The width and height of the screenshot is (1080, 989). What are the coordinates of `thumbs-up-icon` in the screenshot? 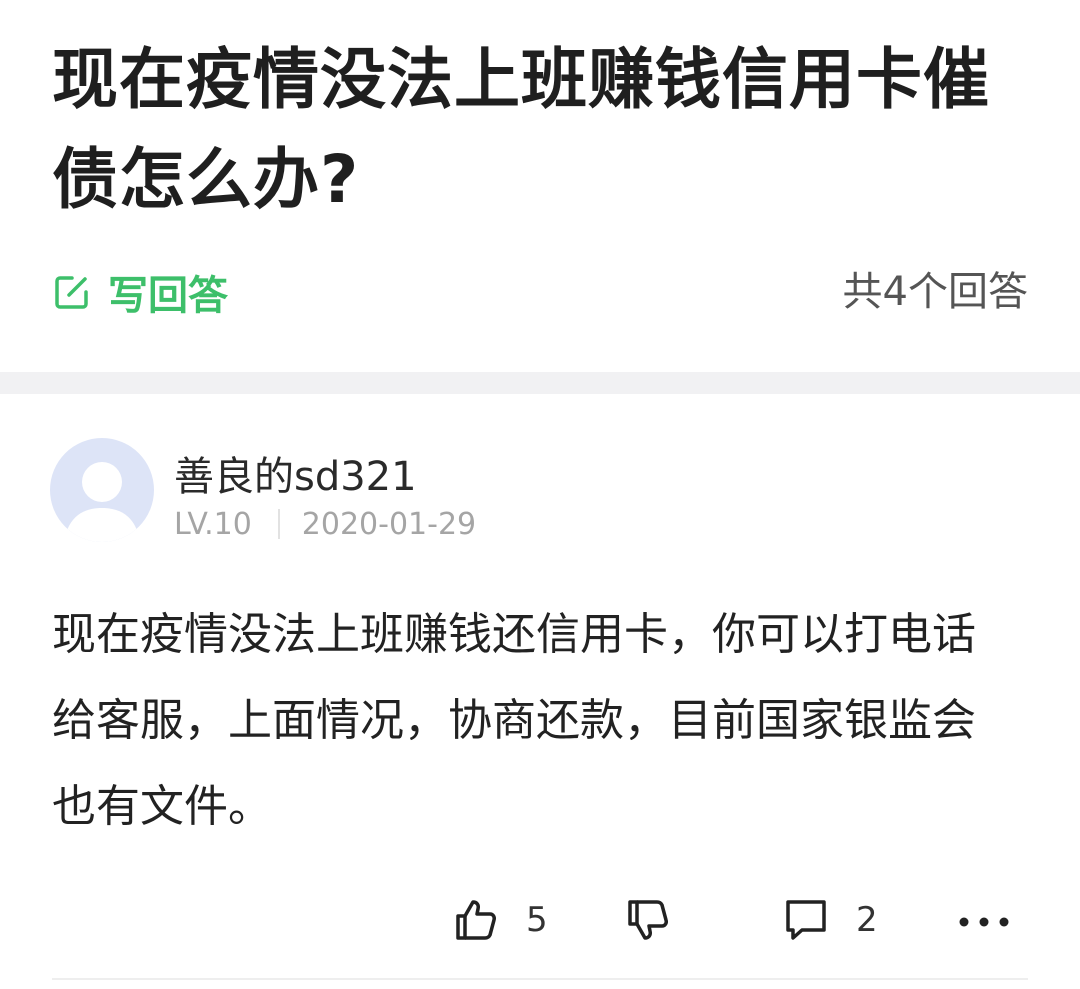 It's located at (476, 920).